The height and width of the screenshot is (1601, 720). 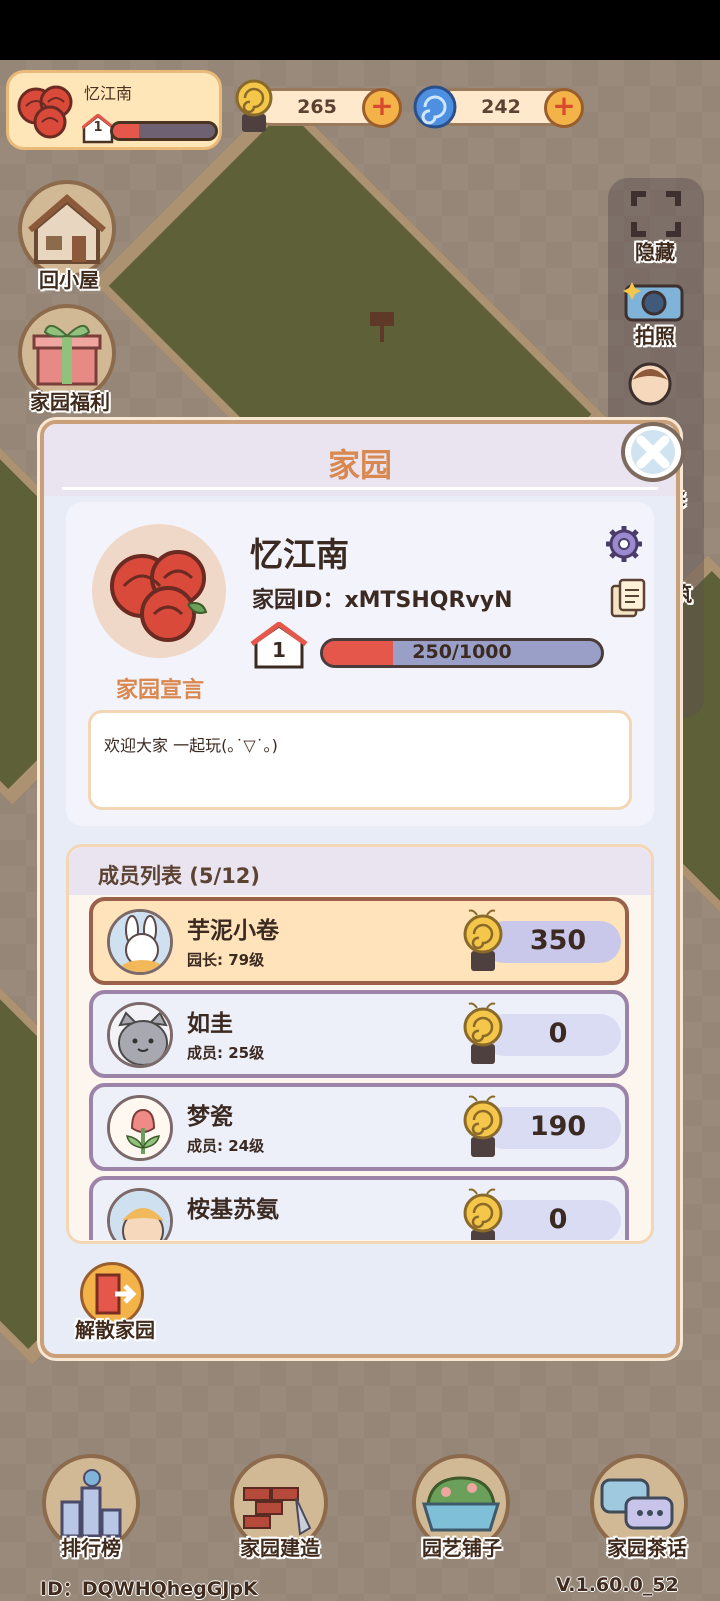 I want to click on back-to-cabin-label: 回小屋, so click(x=69, y=280).